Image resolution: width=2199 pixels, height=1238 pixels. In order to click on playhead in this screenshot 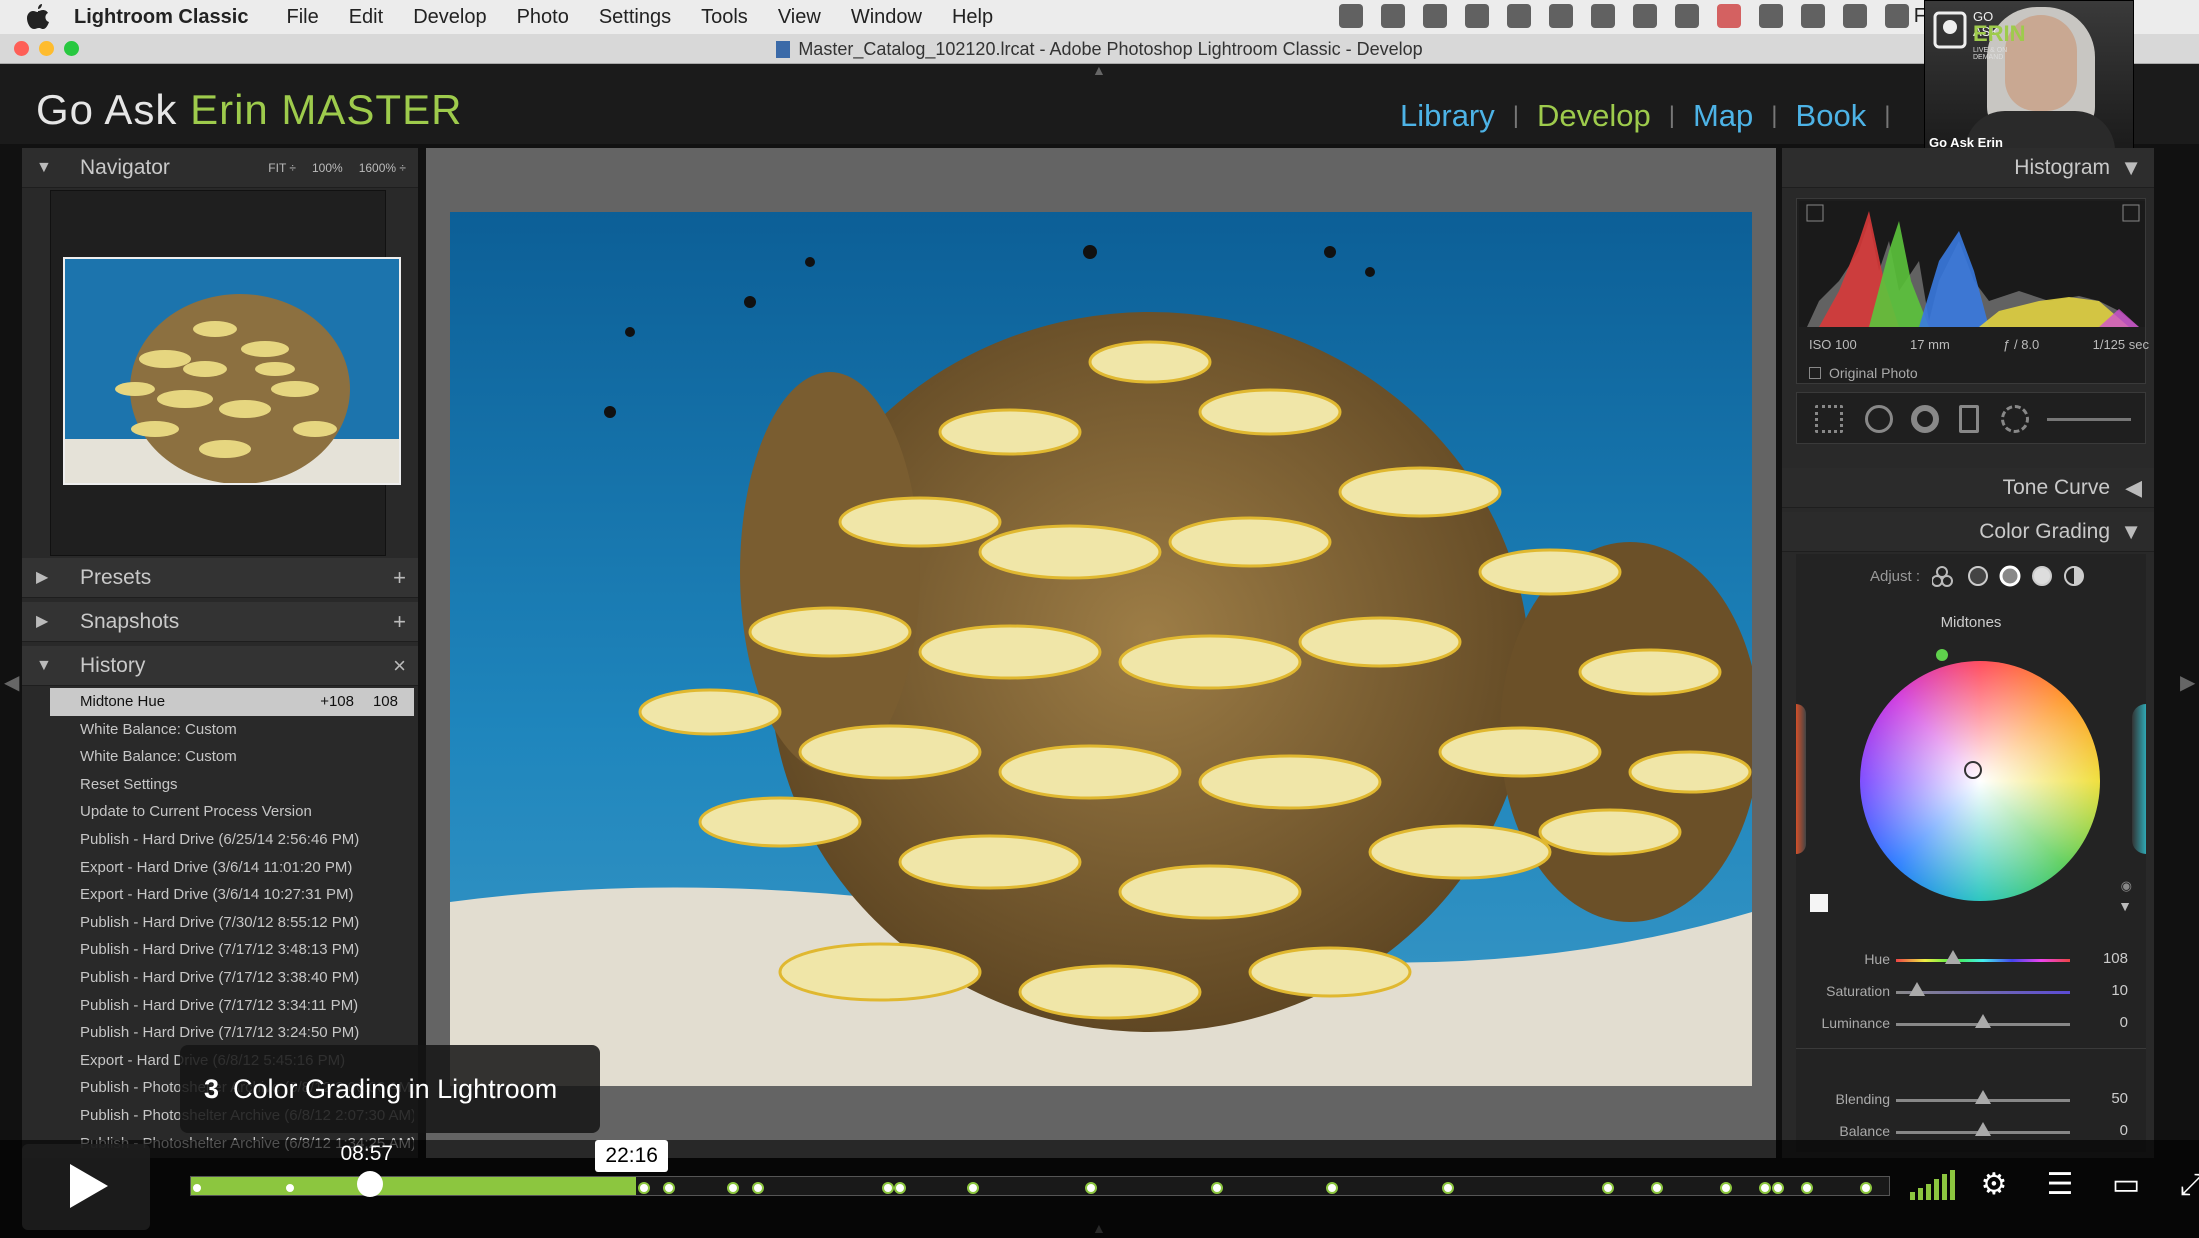, I will do `click(369, 1184)`.